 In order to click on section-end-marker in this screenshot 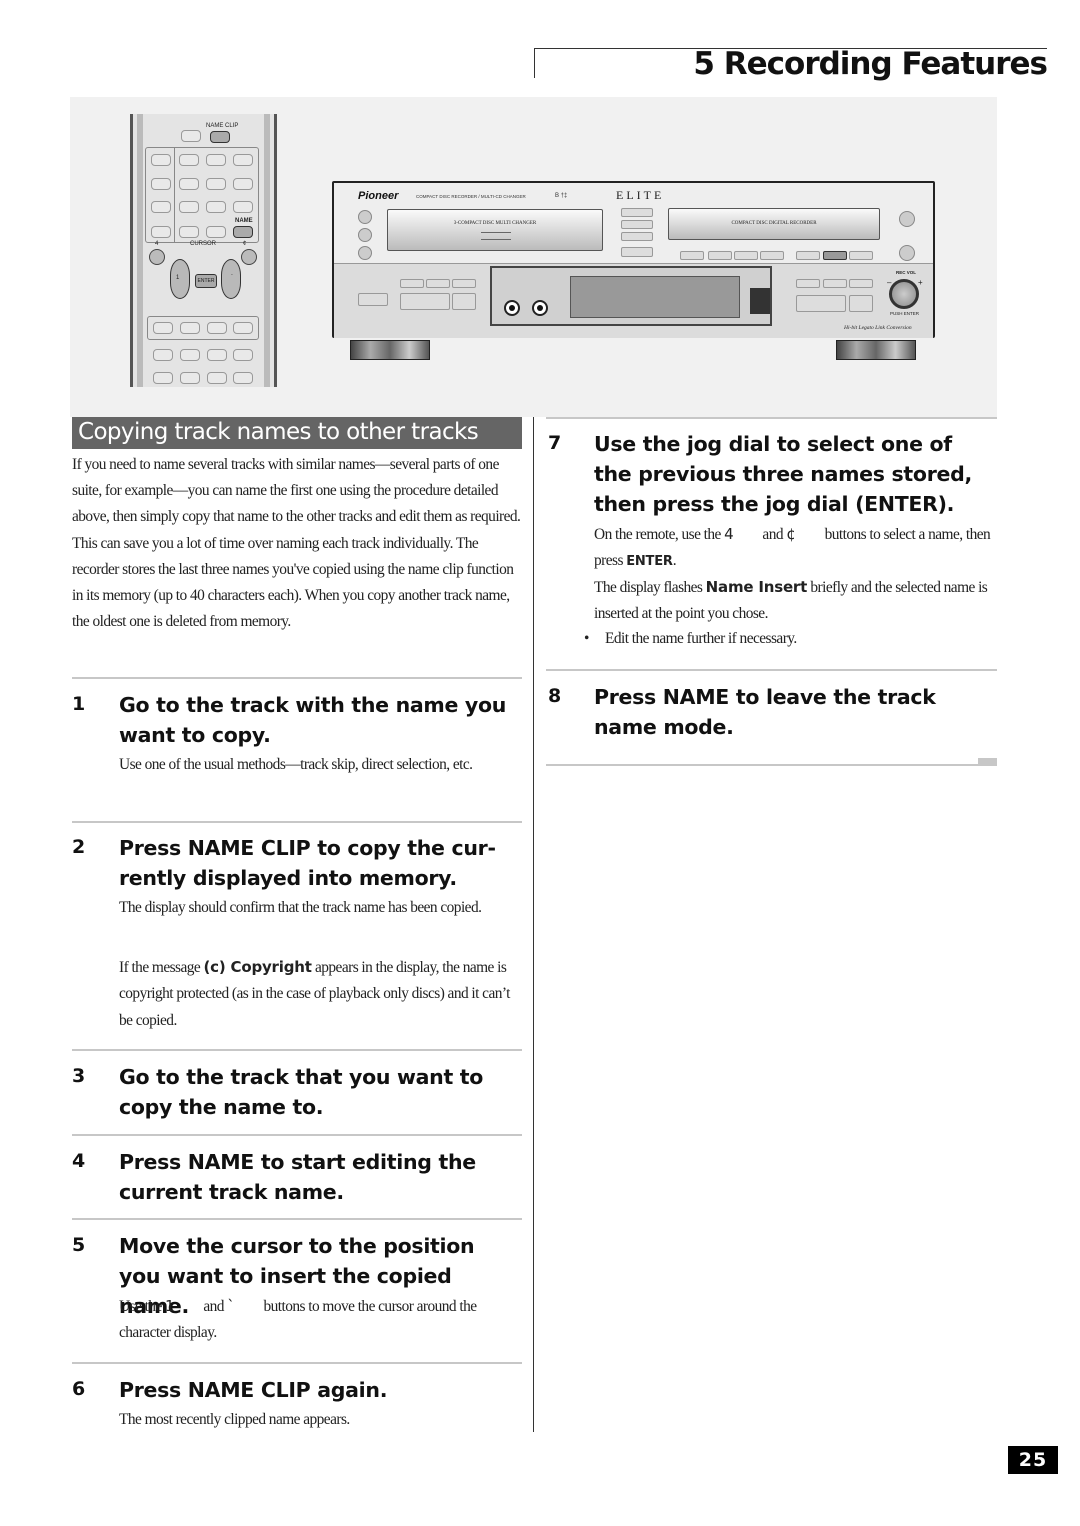, I will do `click(987, 761)`.